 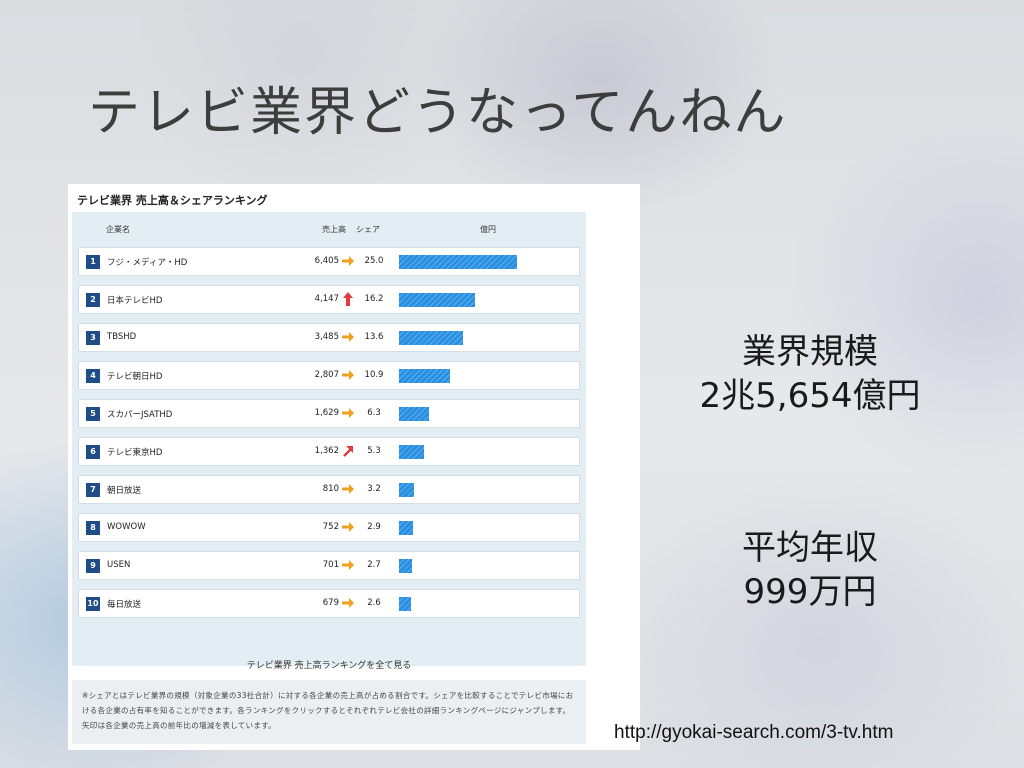 I want to click on up-right-arrow-icon, so click(x=348, y=451).